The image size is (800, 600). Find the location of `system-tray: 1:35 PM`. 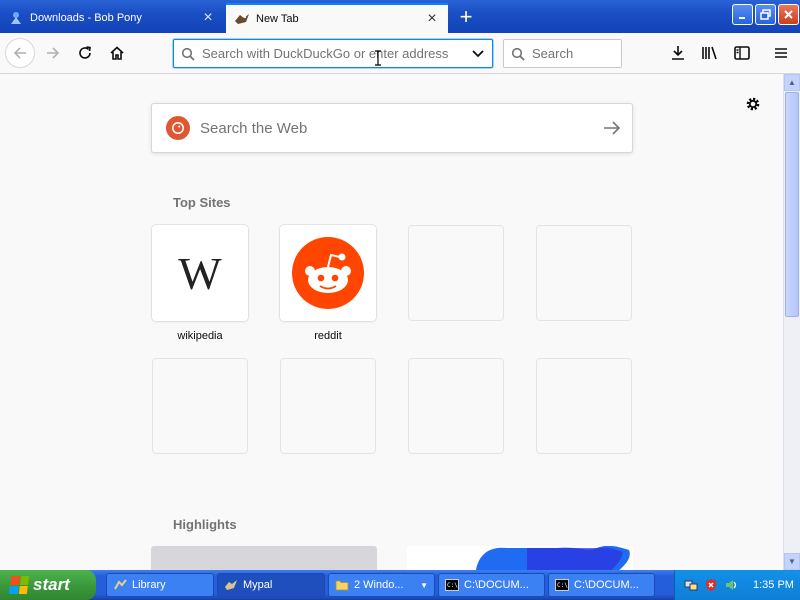

system-tray: 1:35 PM is located at coordinates (737, 585).